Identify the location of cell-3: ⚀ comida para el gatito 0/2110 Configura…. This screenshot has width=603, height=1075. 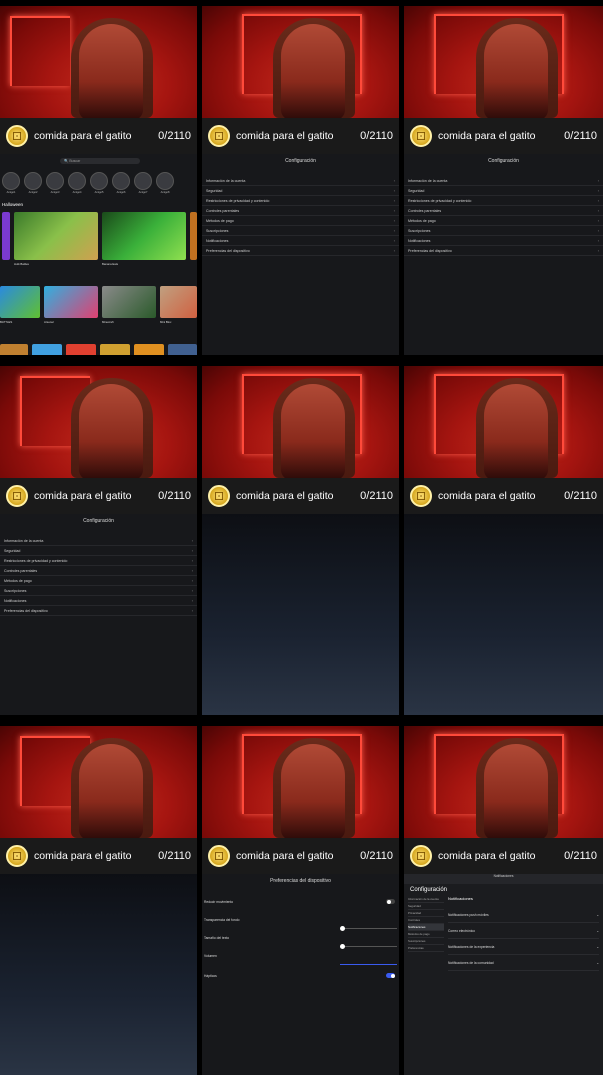
(503, 180).